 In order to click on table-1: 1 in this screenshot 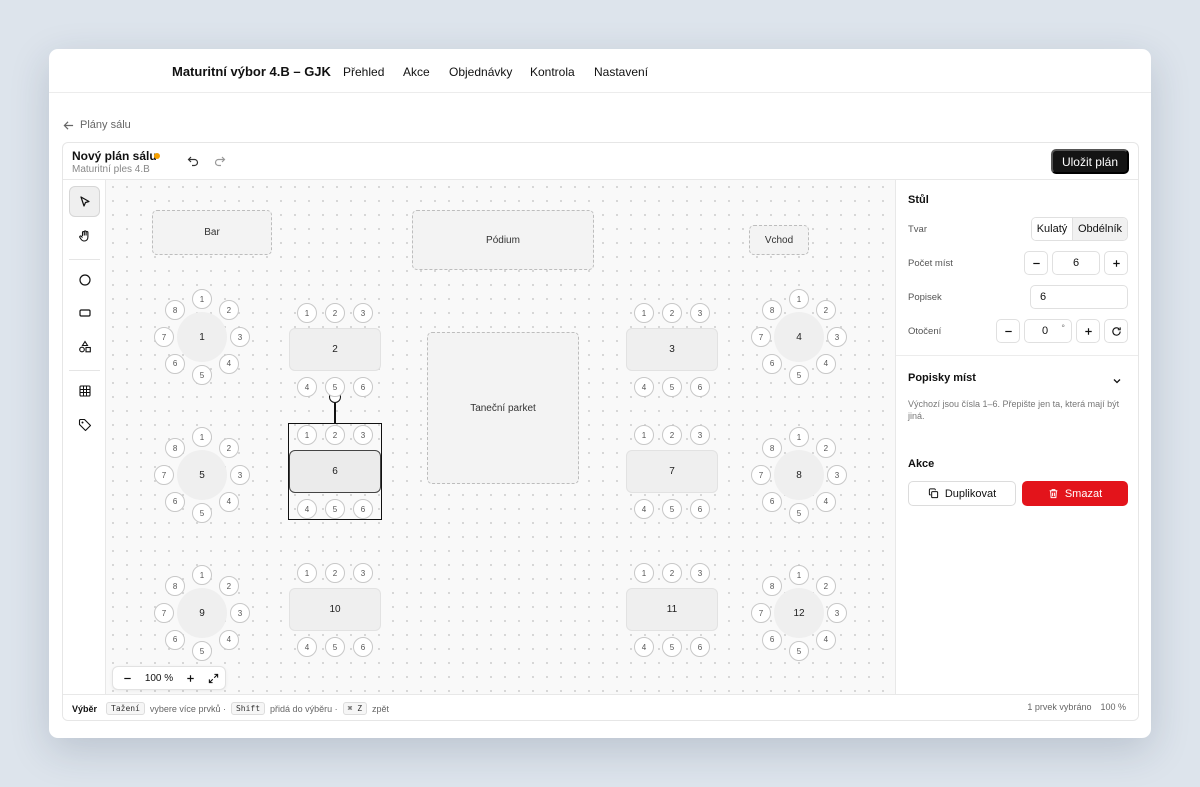, I will do `click(202, 337)`.